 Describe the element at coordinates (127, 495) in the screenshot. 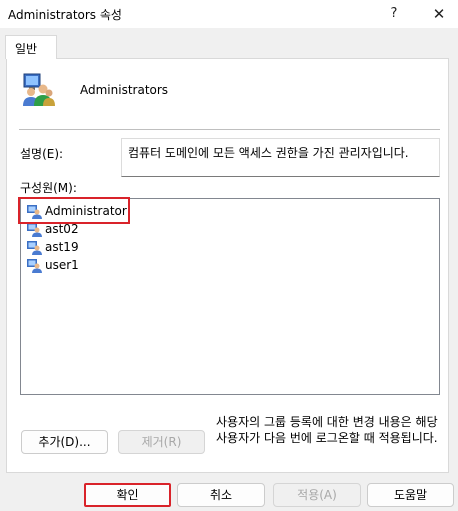

I see `ok-button: 확인` at that location.